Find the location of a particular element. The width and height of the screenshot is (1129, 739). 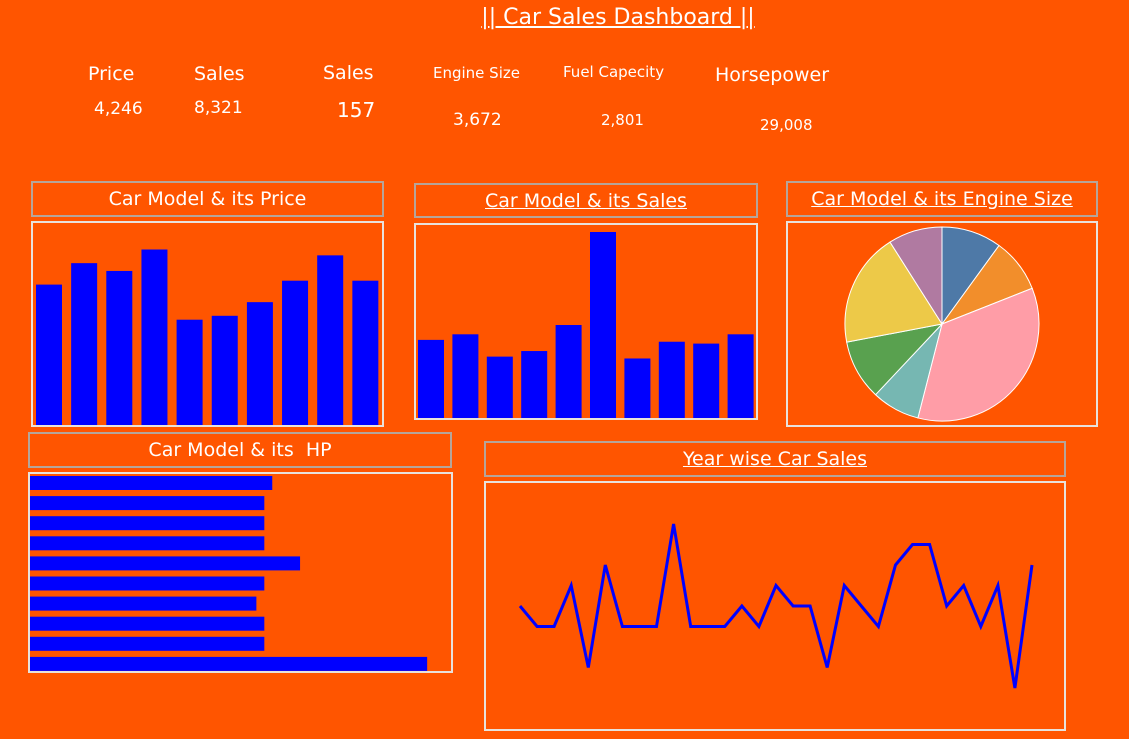

kpi-horsepower-value: 29,008 is located at coordinates (786, 125).